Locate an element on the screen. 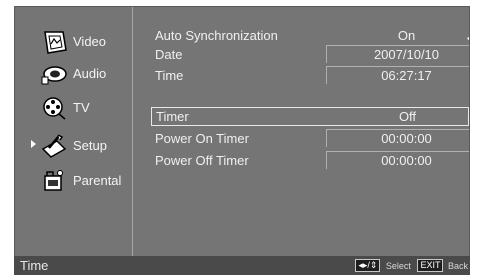 This screenshot has height=275, width=483. select-hint: Select is located at coordinates (398, 265).